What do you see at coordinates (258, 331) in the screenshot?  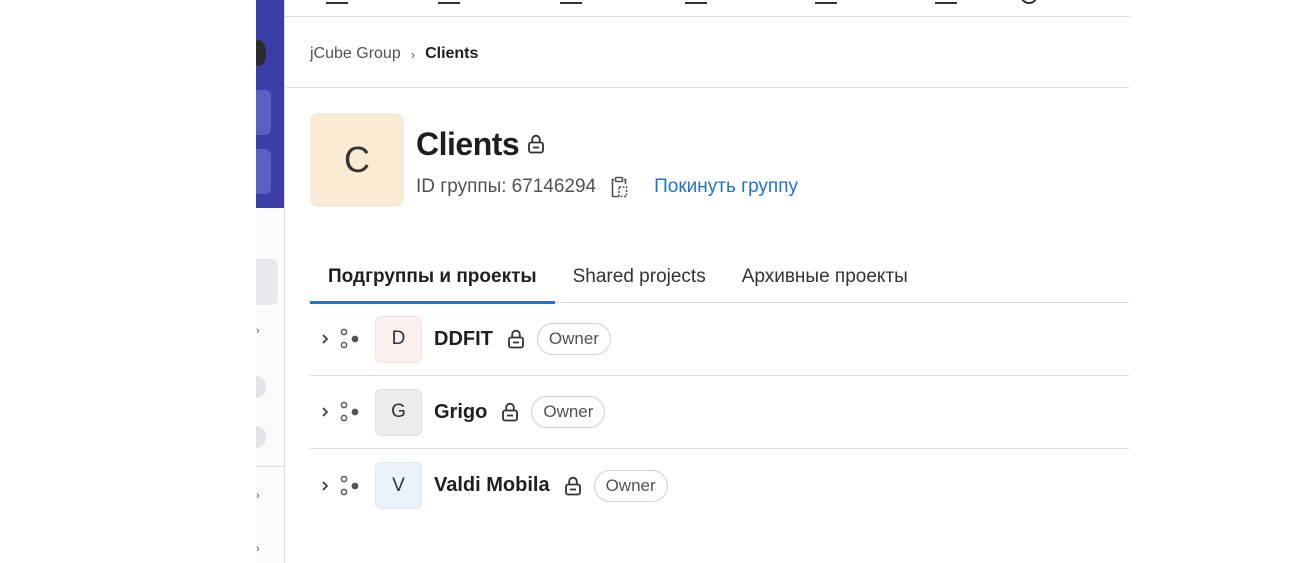 I see `chevron-icon: ›` at bounding box center [258, 331].